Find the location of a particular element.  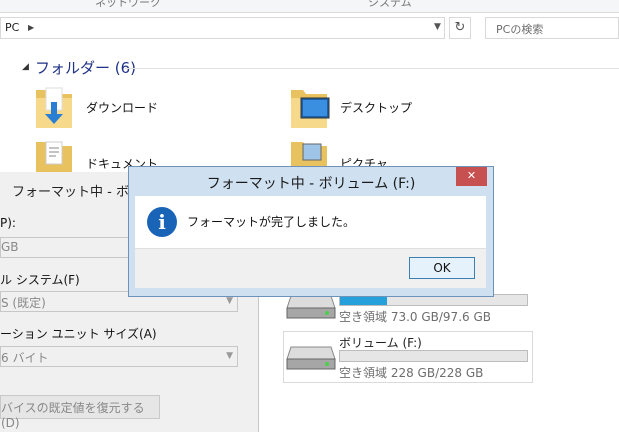

capacity-value: GB is located at coordinates (10, 247).